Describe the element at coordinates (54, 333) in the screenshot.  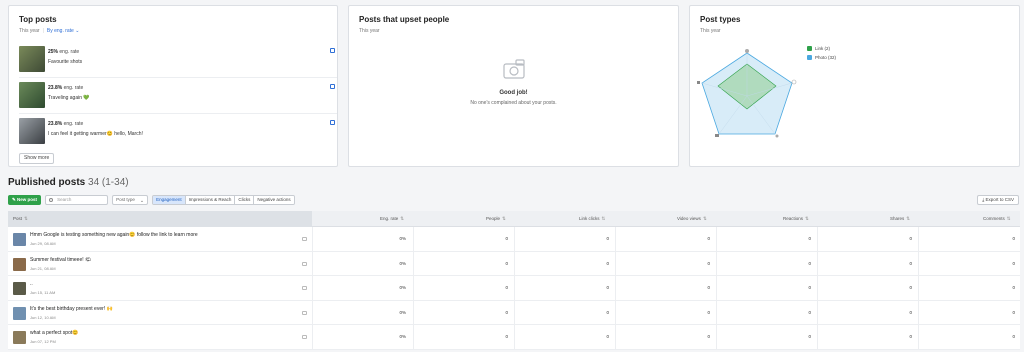
I see `post-text: what a perfect spot😊` at that location.